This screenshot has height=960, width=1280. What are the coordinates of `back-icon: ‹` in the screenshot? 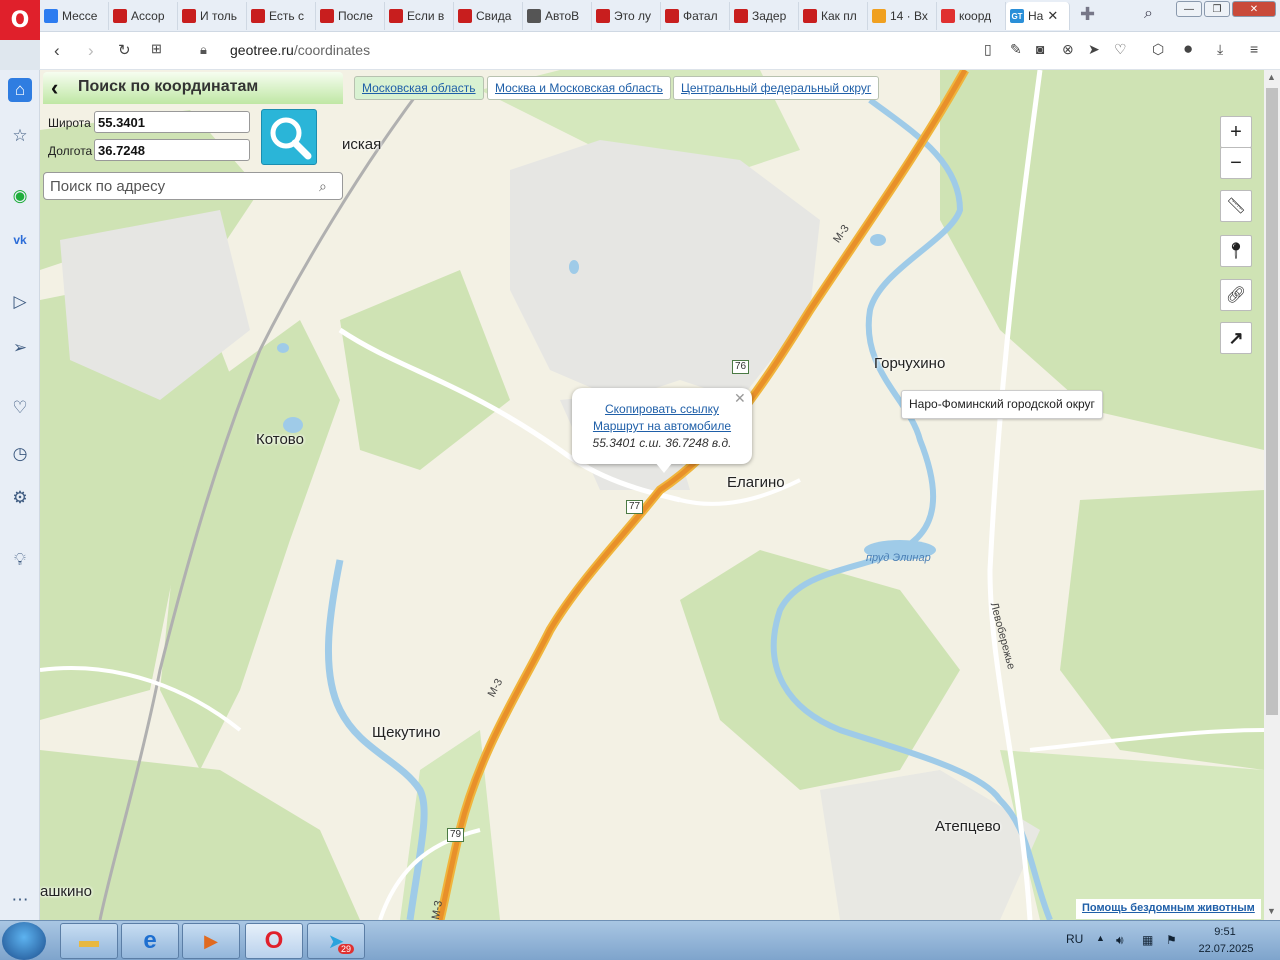 It's located at (57, 51).